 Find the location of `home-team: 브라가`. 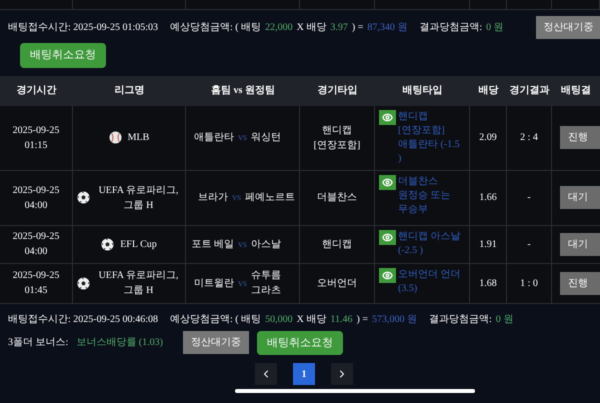

home-team: 브라가 is located at coordinates (213, 198).